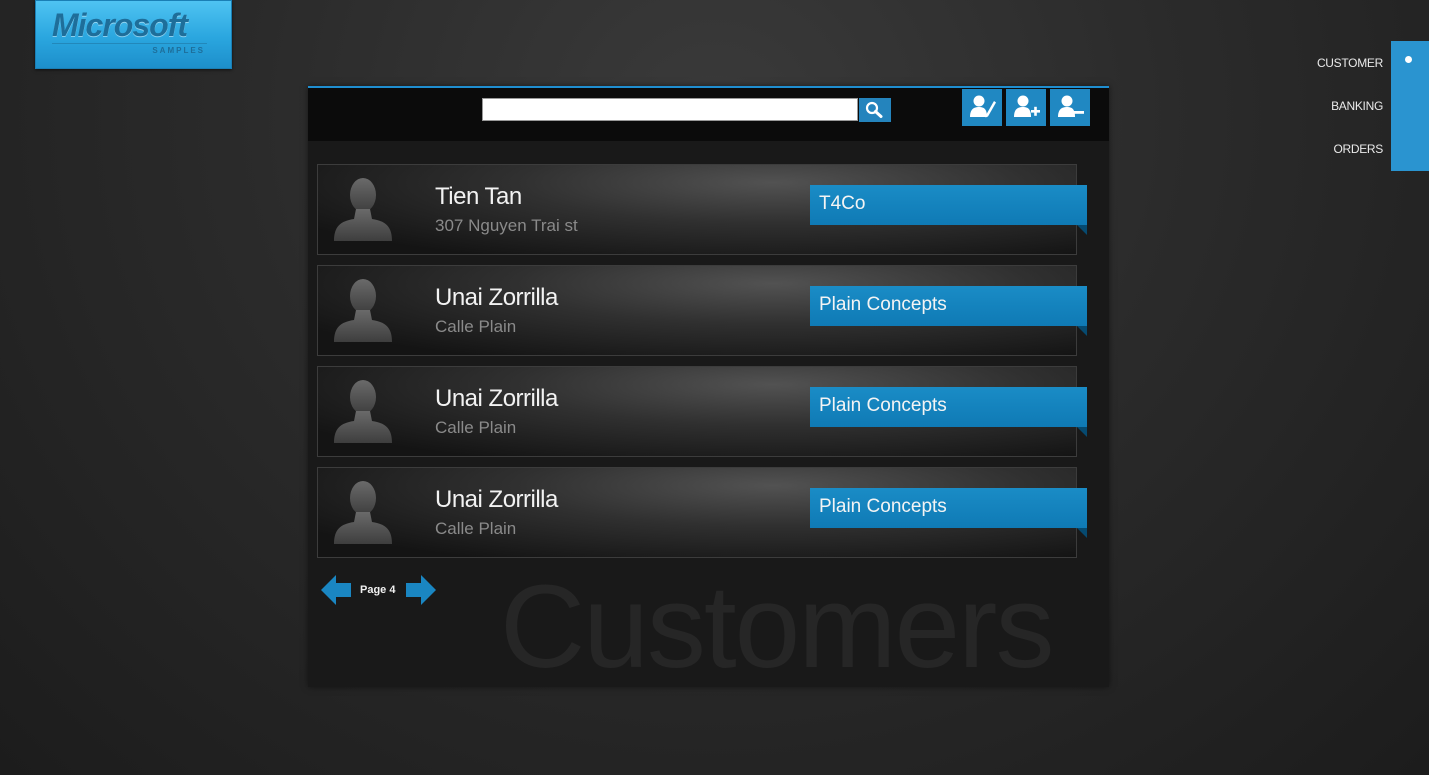  I want to click on pager: Page 4, so click(385, 591).